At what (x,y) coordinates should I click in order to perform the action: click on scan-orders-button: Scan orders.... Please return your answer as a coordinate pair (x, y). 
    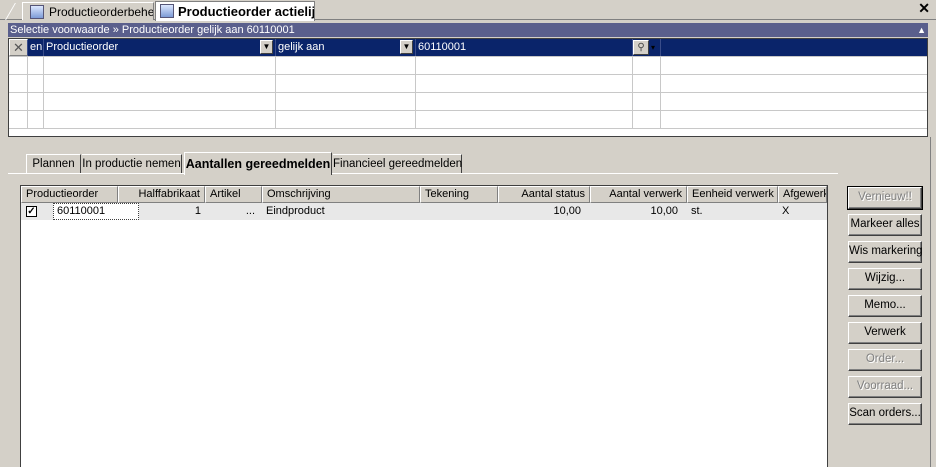
    Looking at the image, I should click on (885, 414).